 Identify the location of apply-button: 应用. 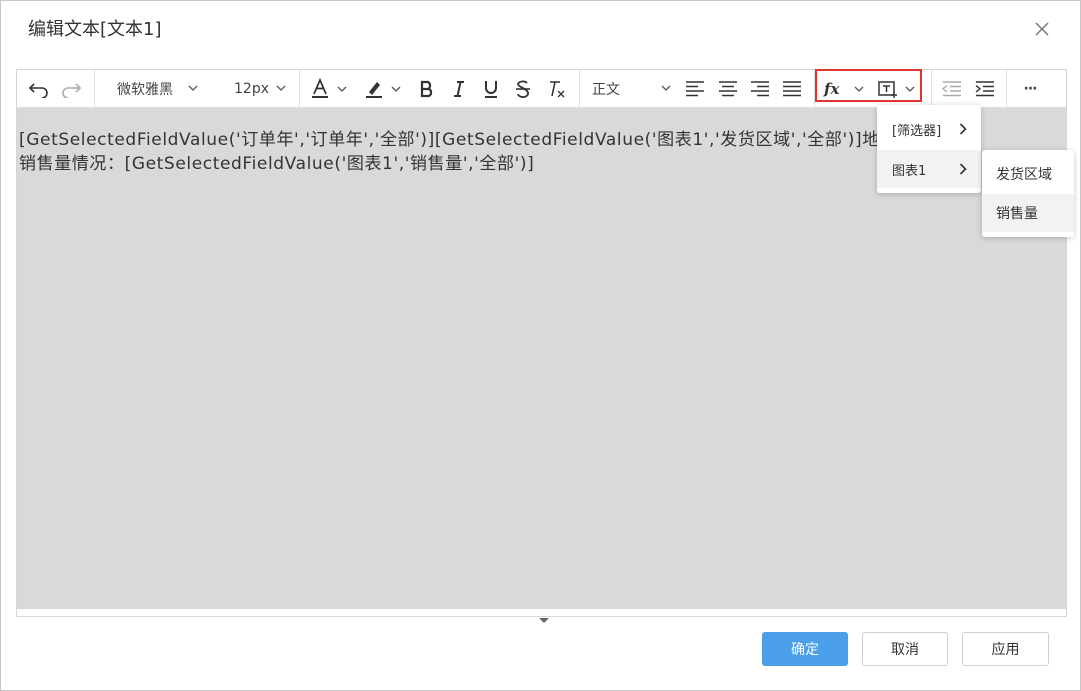
(1005, 649).